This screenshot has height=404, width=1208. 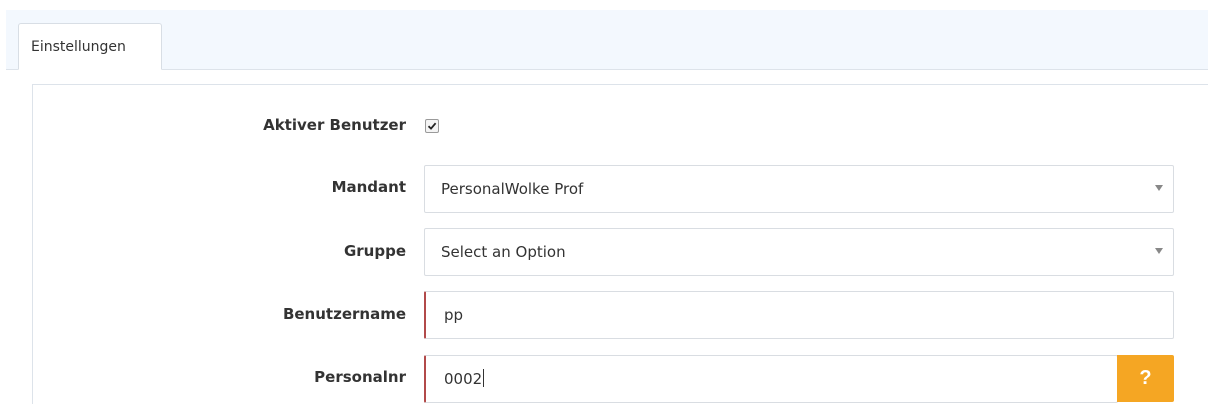 What do you see at coordinates (334, 125) in the screenshot?
I see `active-user-label: Aktiver Benutzer` at bounding box center [334, 125].